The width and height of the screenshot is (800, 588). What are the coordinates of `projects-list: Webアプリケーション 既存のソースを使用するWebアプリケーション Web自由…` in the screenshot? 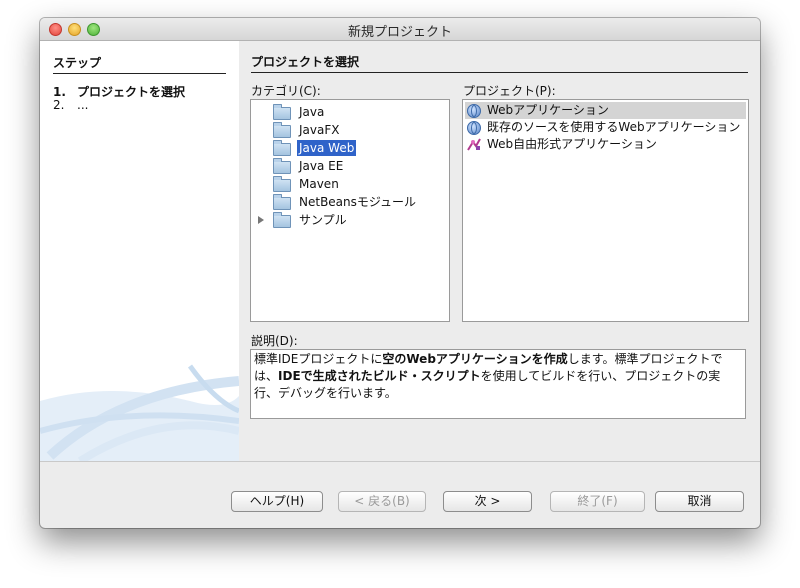 It's located at (605, 210).